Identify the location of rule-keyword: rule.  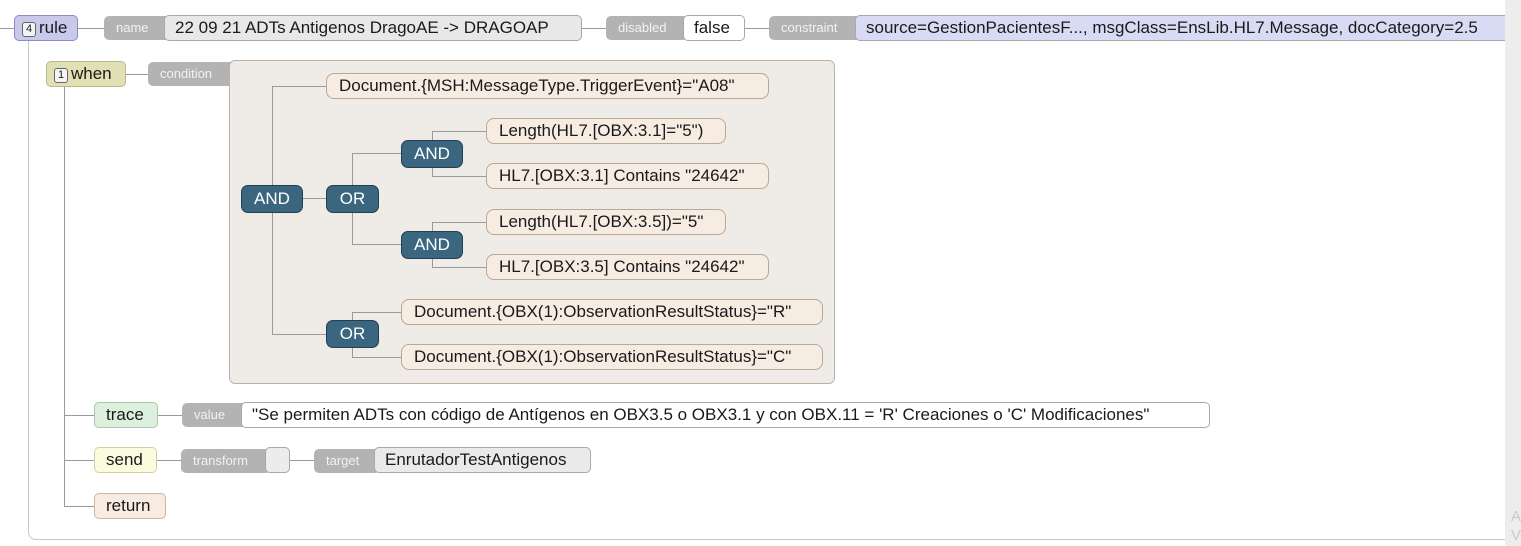
(53, 27).